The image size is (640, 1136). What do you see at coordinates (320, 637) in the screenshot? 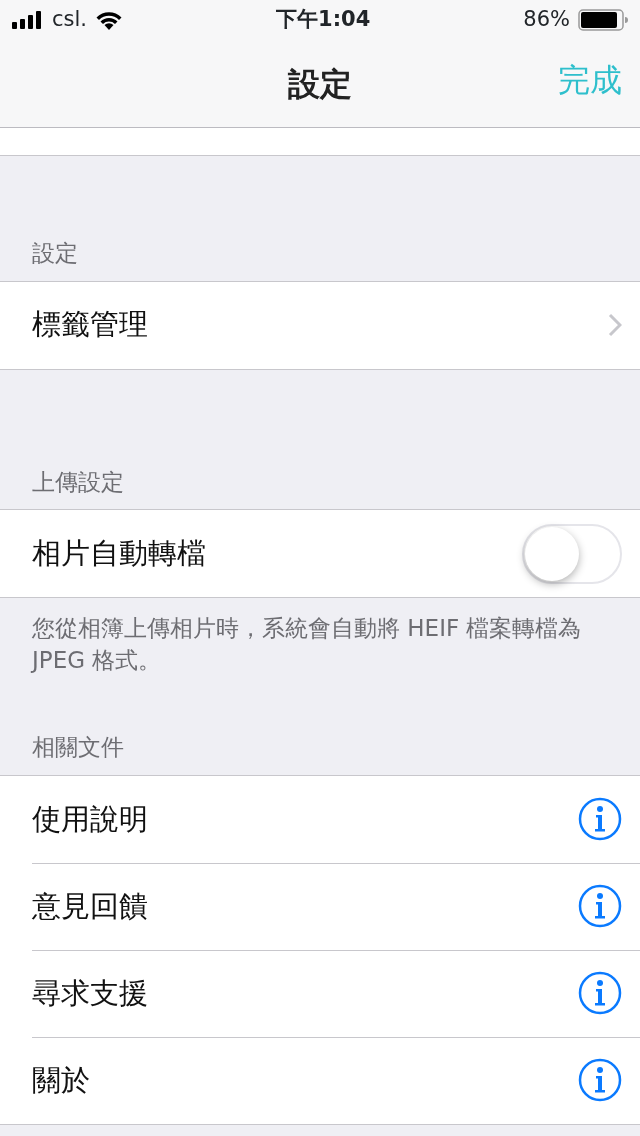
I see `section-footer: 您從相簿上傳相片時，系統會自動將 HEIF 檔案轉檔為 JPEG 格式。` at bounding box center [320, 637].